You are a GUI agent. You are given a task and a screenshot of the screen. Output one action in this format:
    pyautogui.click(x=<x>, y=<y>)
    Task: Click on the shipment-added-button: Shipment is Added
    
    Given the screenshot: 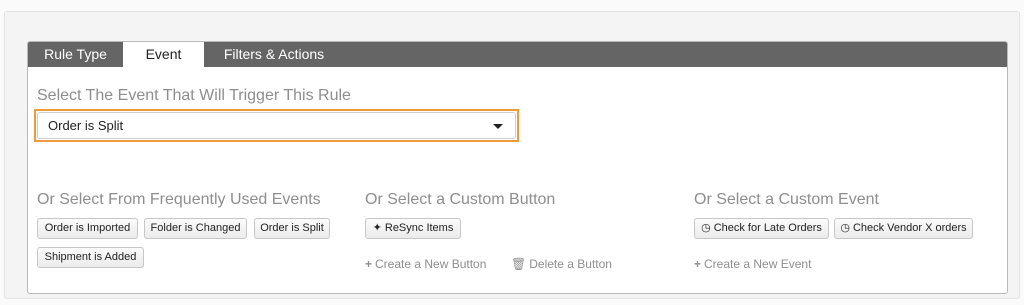 What is the action you would take?
    pyautogui.click(x=90, y=257)
    